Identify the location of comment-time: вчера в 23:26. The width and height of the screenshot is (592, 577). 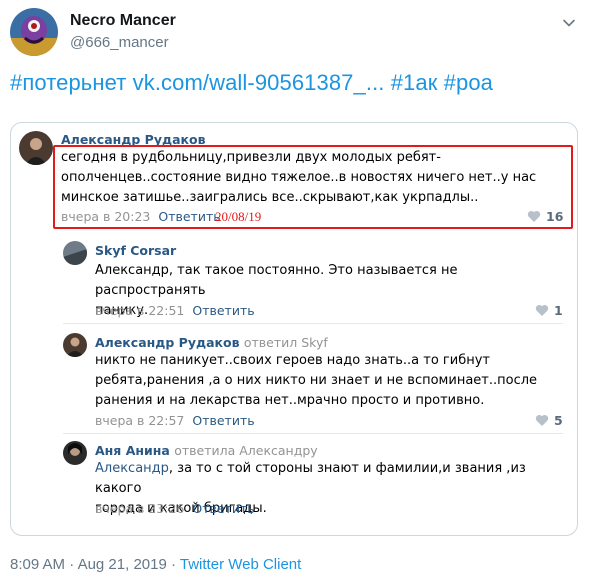
(139, 508).